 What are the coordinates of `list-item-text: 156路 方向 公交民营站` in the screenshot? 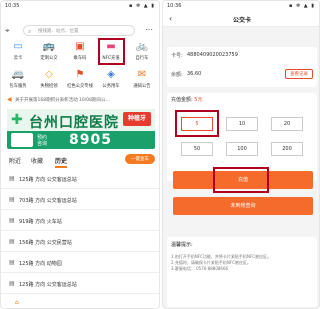 It's located at (45, 243).